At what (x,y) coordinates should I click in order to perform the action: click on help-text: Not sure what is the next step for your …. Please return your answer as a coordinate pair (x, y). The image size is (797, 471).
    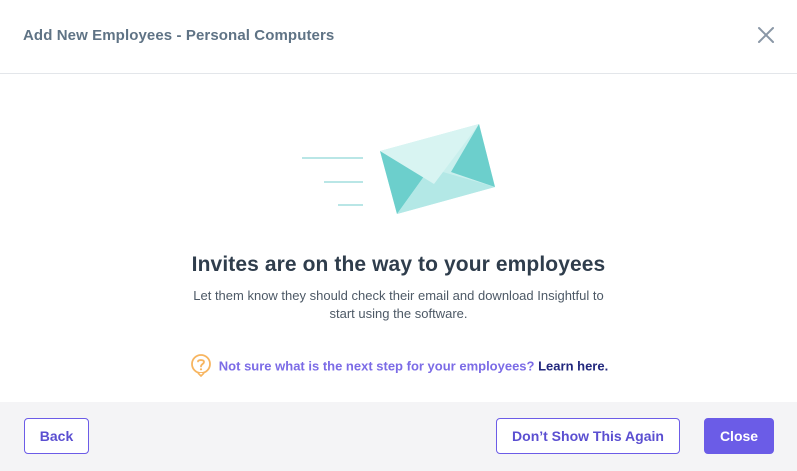
    Looking at the image, I should click on (376, 366).